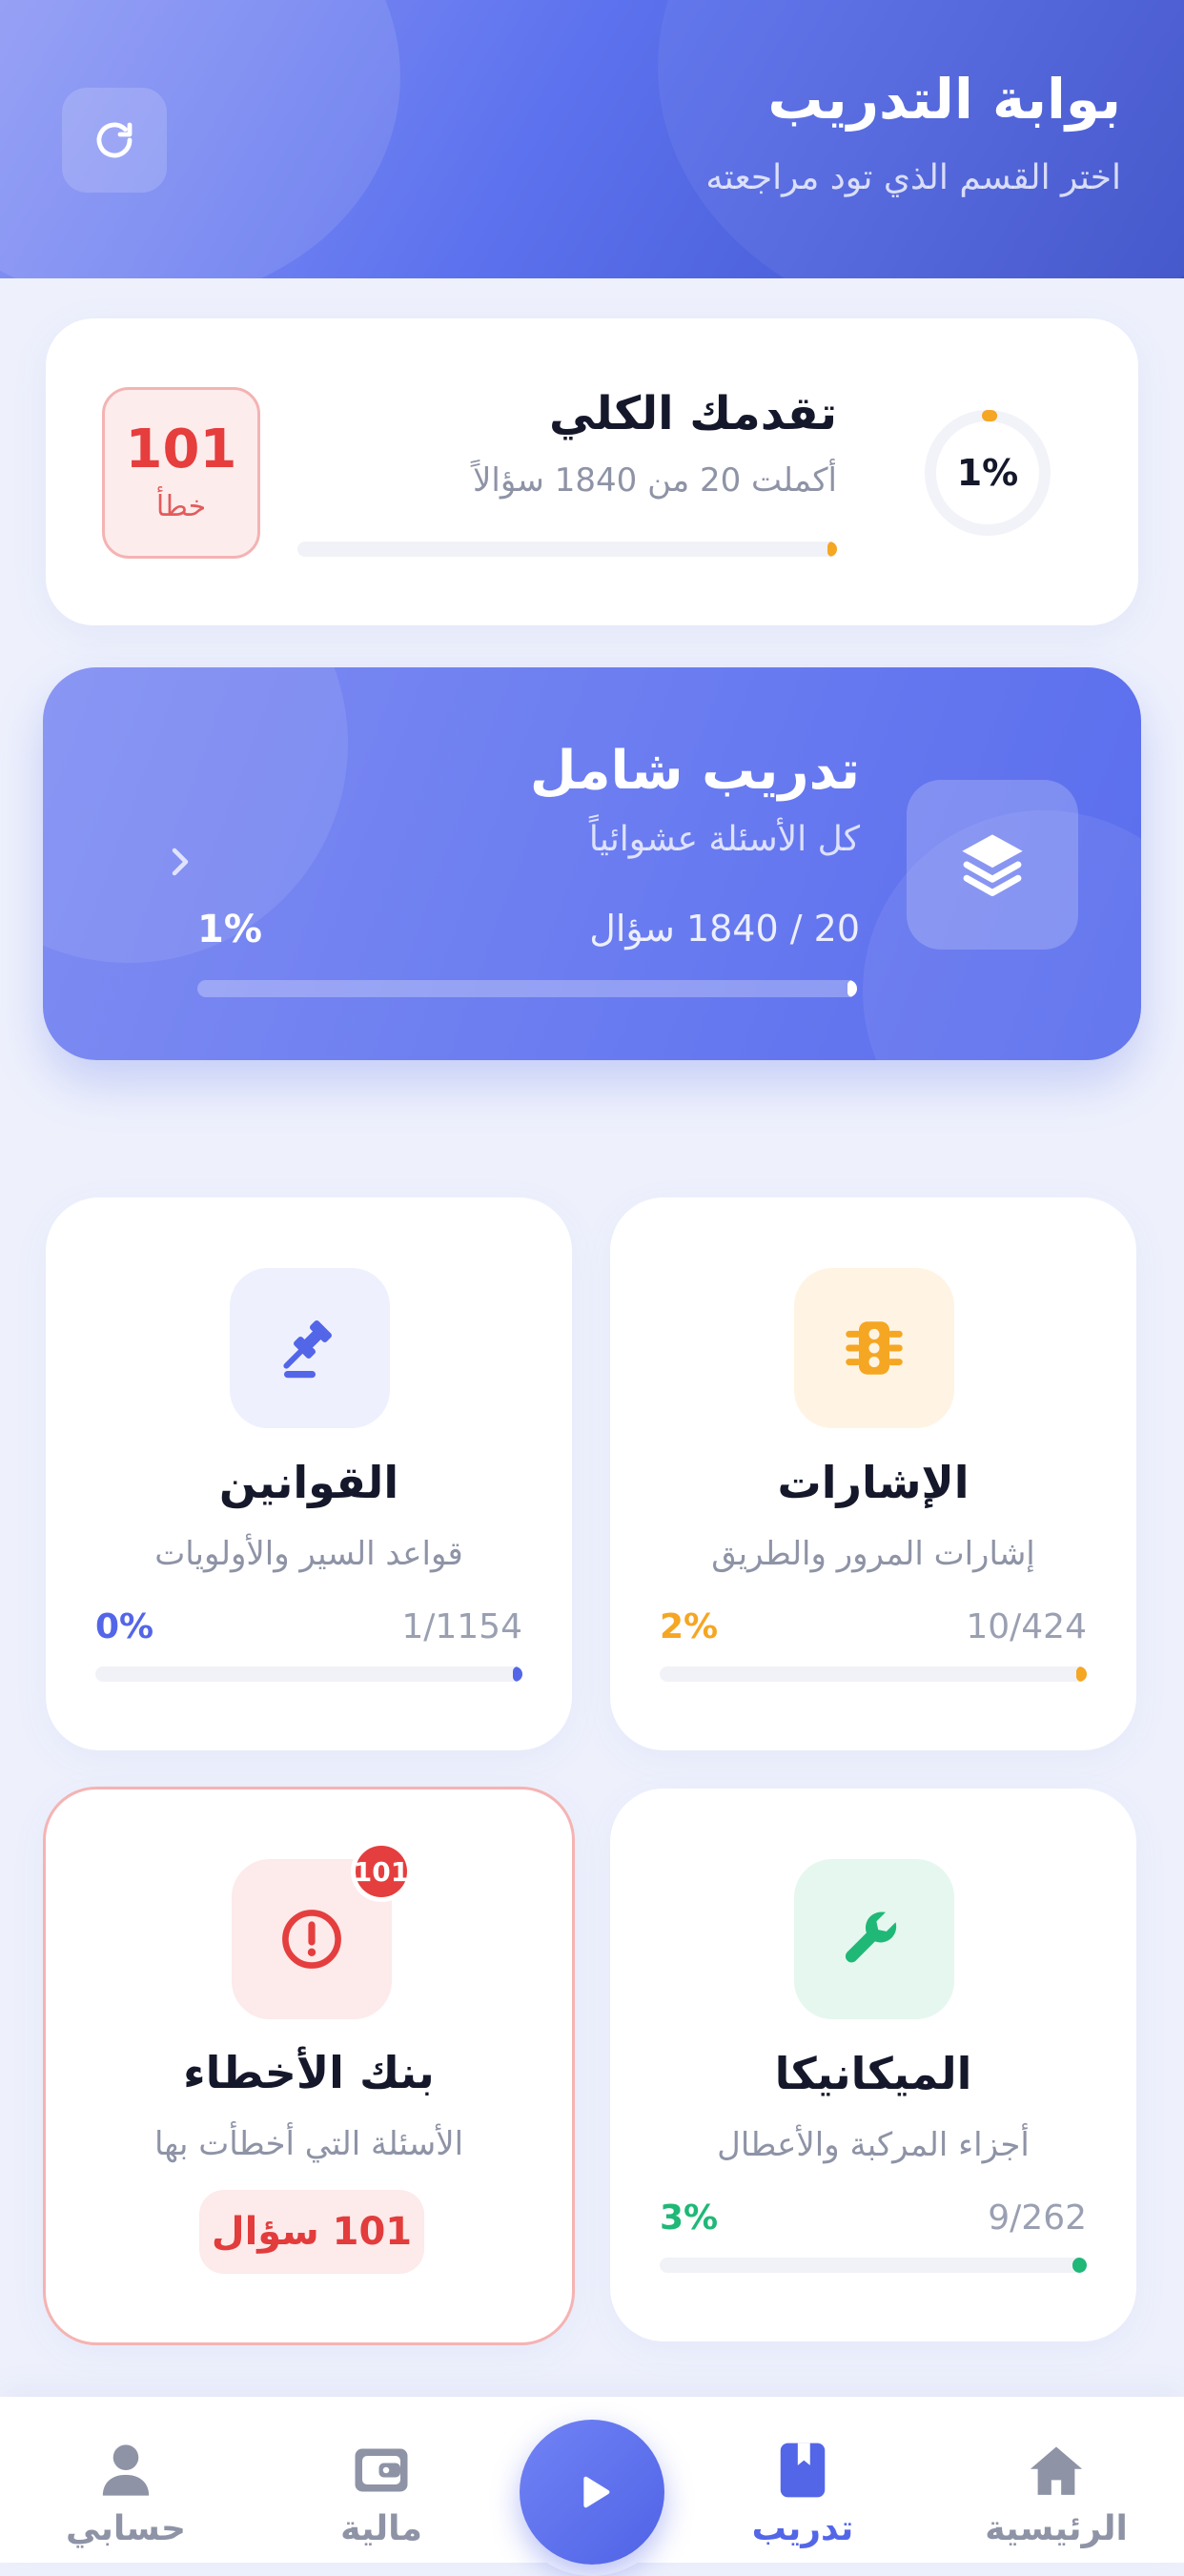 The image size is (1184, 2576). I want to click on comprehensive-percent: 1%, so click(229, 930).